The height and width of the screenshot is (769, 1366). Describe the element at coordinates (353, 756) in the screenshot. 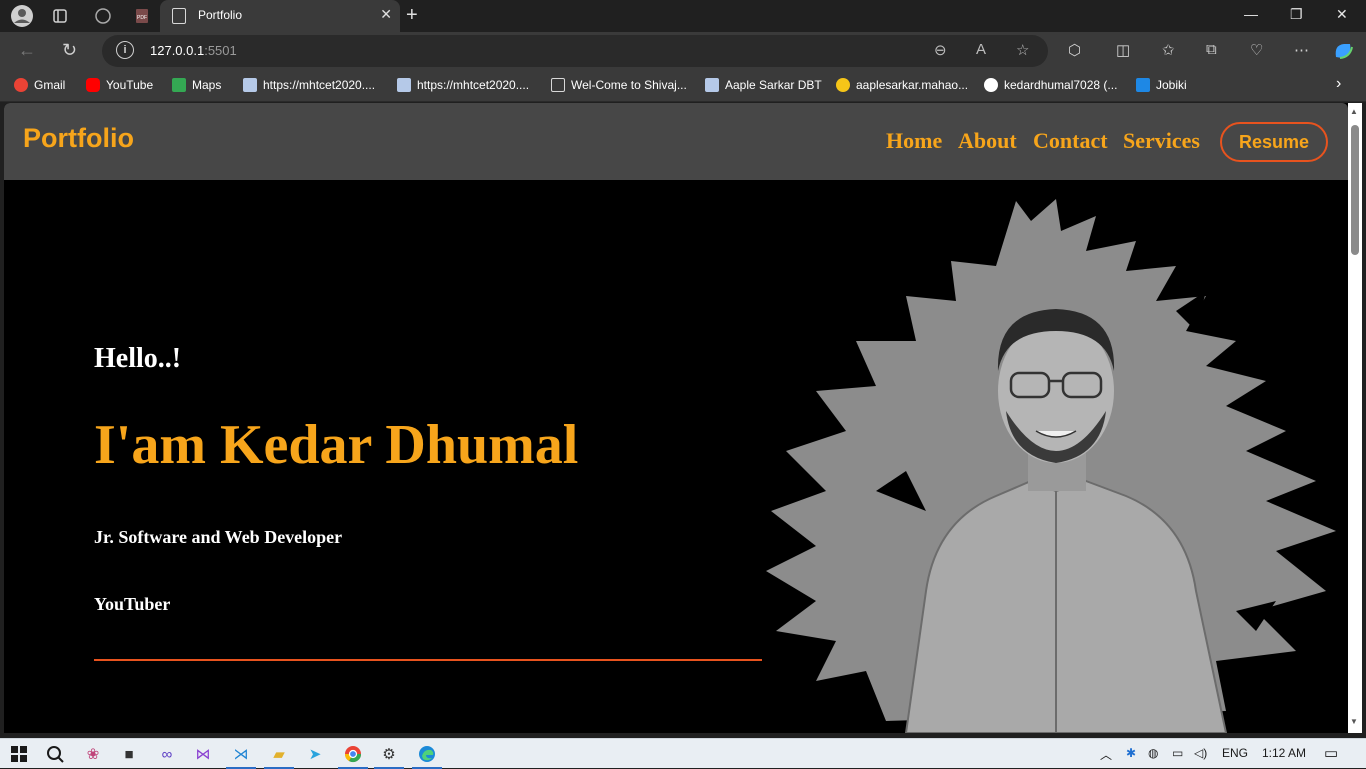

I see `chrome-icon` at that location.